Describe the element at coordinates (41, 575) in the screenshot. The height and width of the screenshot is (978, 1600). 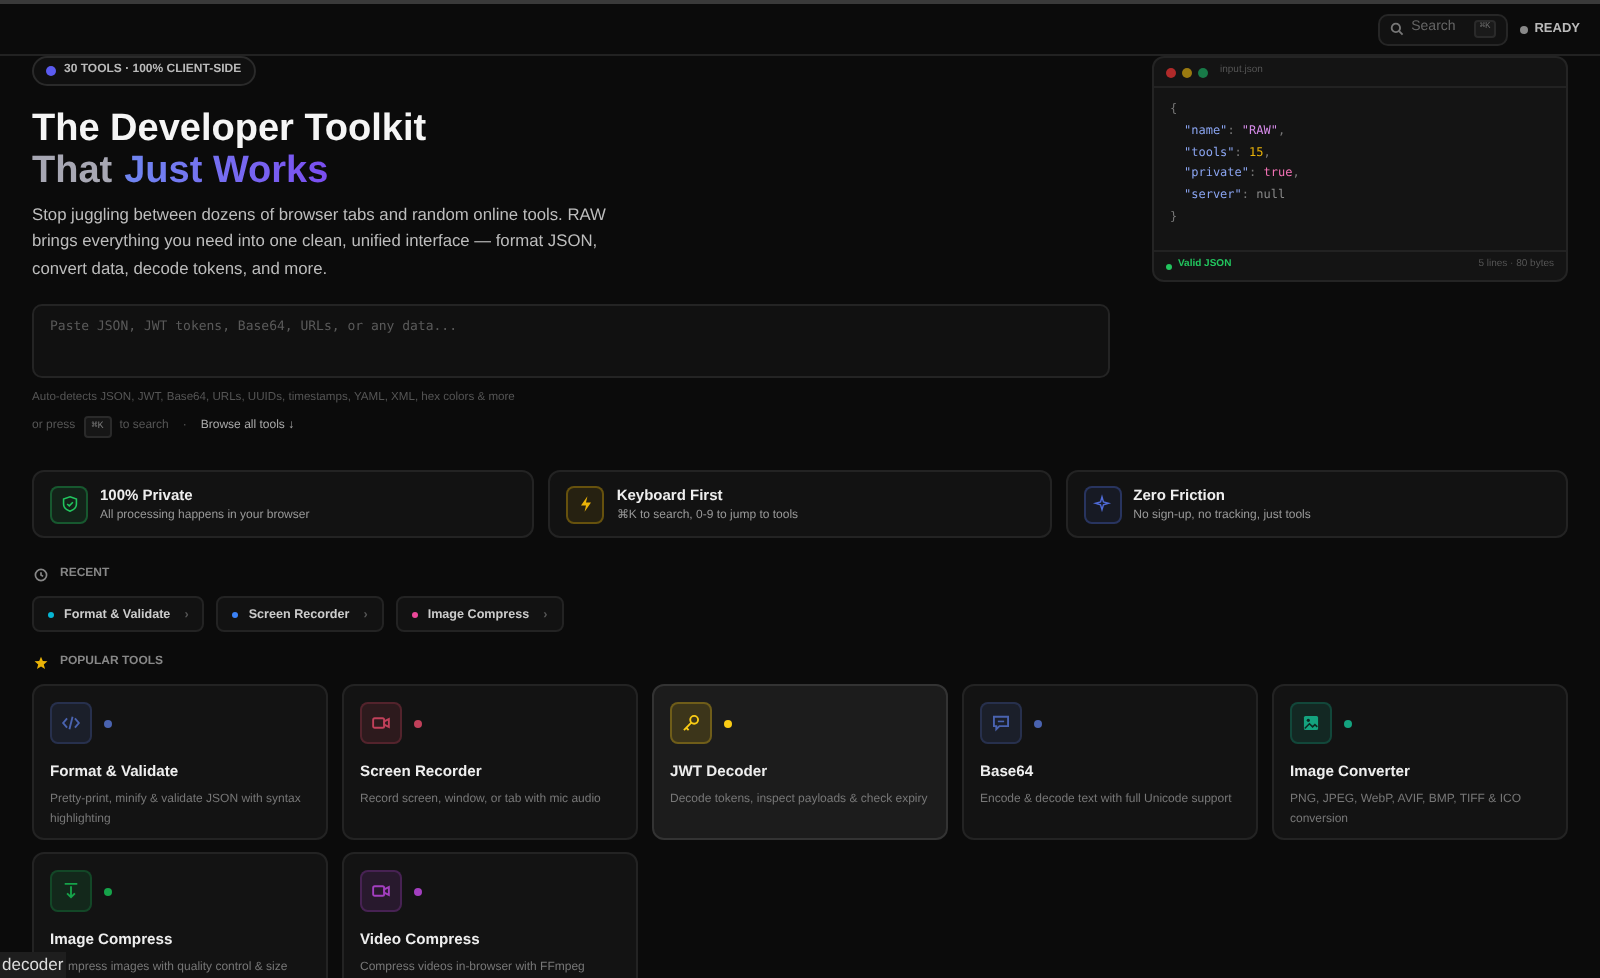
I see `clock-icon` at that location.